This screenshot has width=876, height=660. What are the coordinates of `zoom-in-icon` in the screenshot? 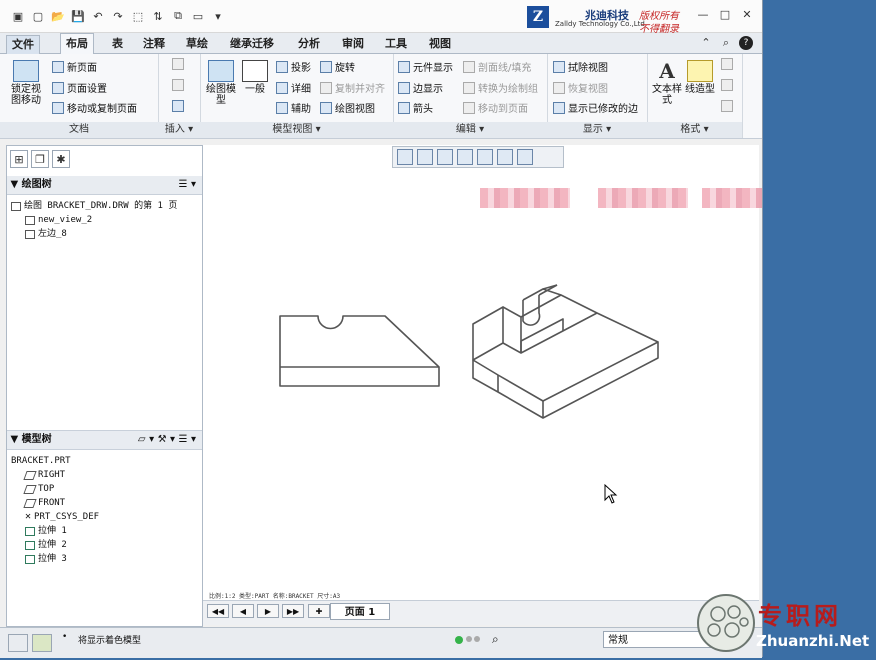 It's located at (425, 157).